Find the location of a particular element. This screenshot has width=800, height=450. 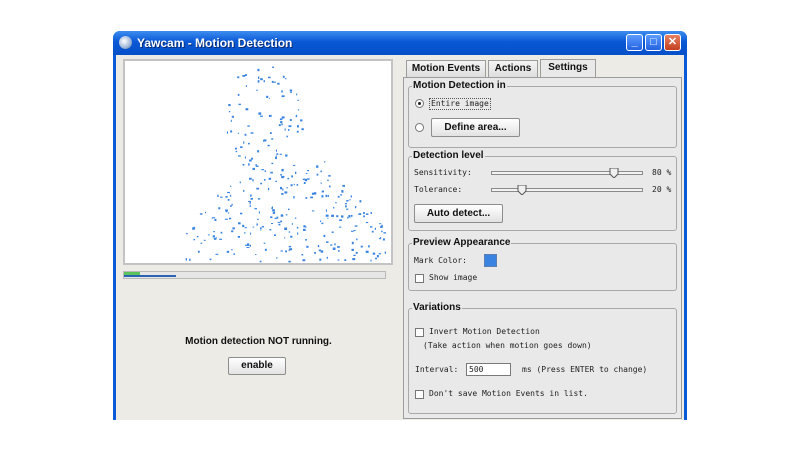

tolerance-slider-thumb is located at coordinates (522, 190).